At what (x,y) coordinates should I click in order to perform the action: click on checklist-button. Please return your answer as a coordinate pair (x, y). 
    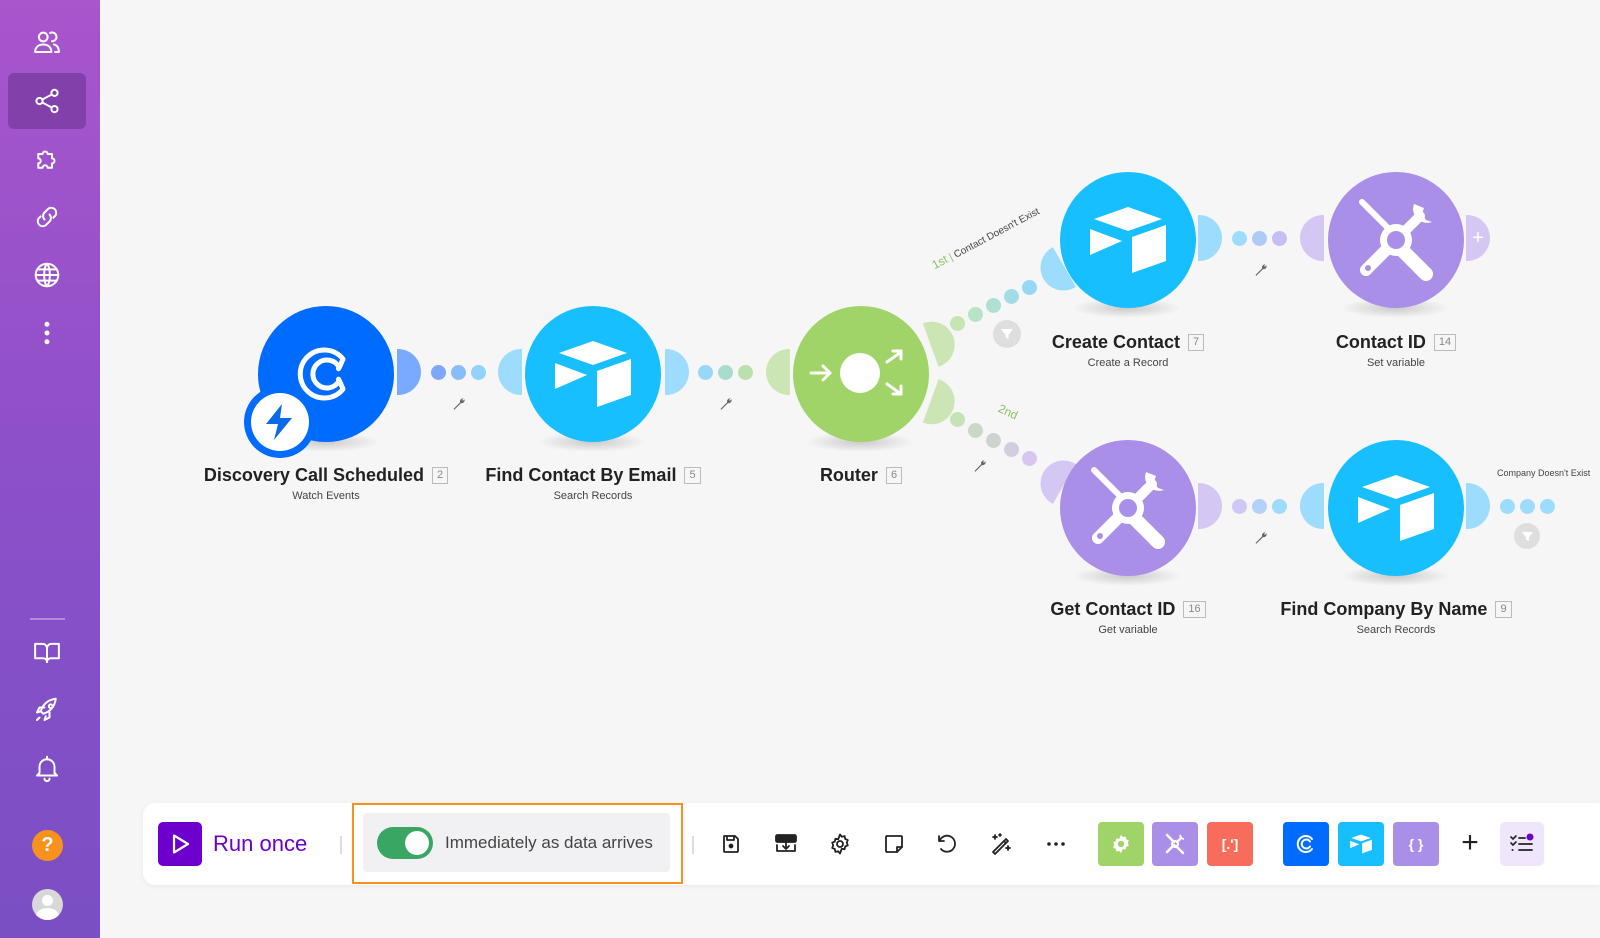
    Looking at the image, I should click on (1522, 844).